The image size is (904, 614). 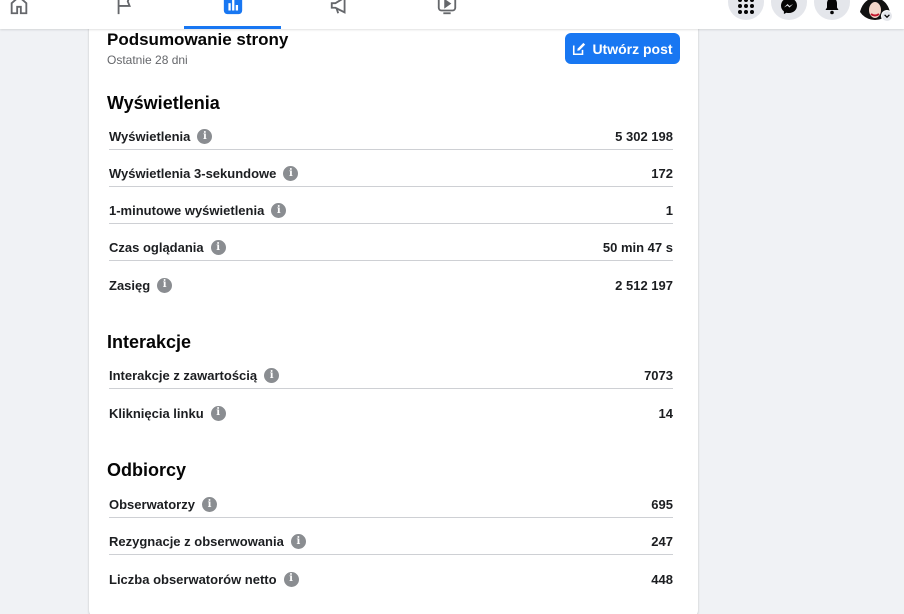 I want to click on section-title-interactions: Interakcje, so click(x=149, y=342).